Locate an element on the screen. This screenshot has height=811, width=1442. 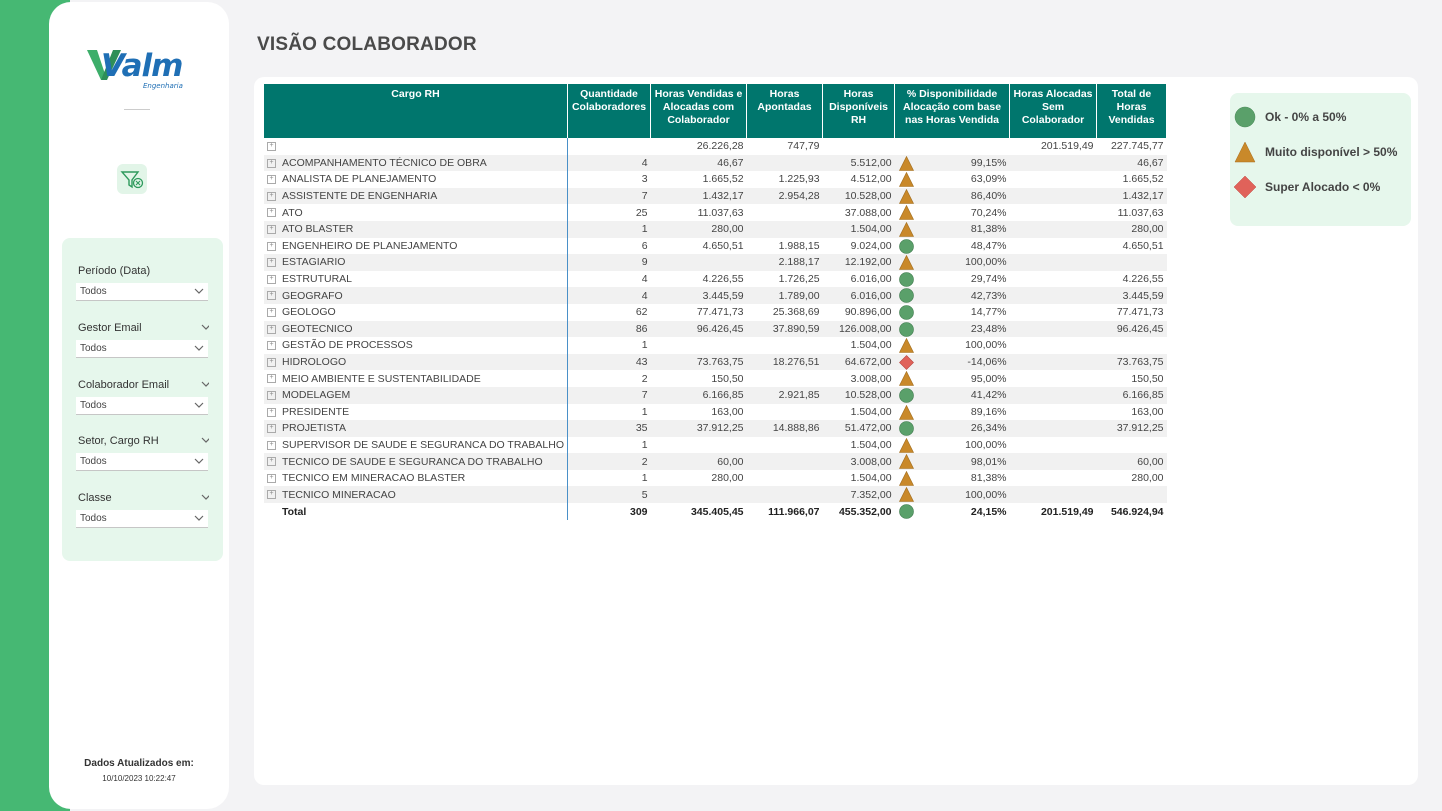
row-label: + GESTÃO DE PROCESSOS is located at coordinates (416, 345).